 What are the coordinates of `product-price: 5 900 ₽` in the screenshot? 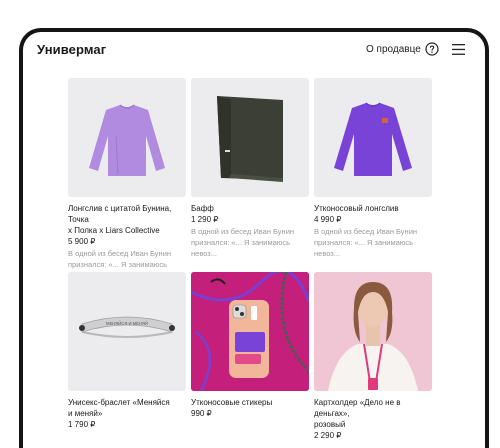 It's located at (82, 241).